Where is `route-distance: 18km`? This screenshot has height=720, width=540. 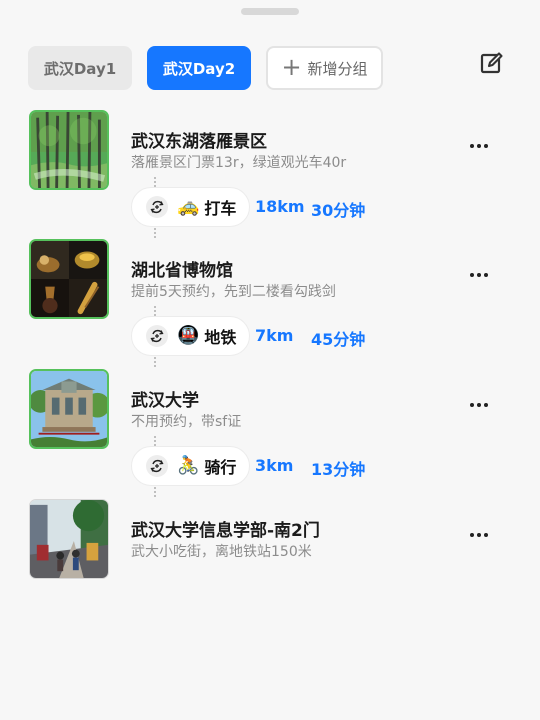
route-distance: 18km is located at coordinates (280, 206).